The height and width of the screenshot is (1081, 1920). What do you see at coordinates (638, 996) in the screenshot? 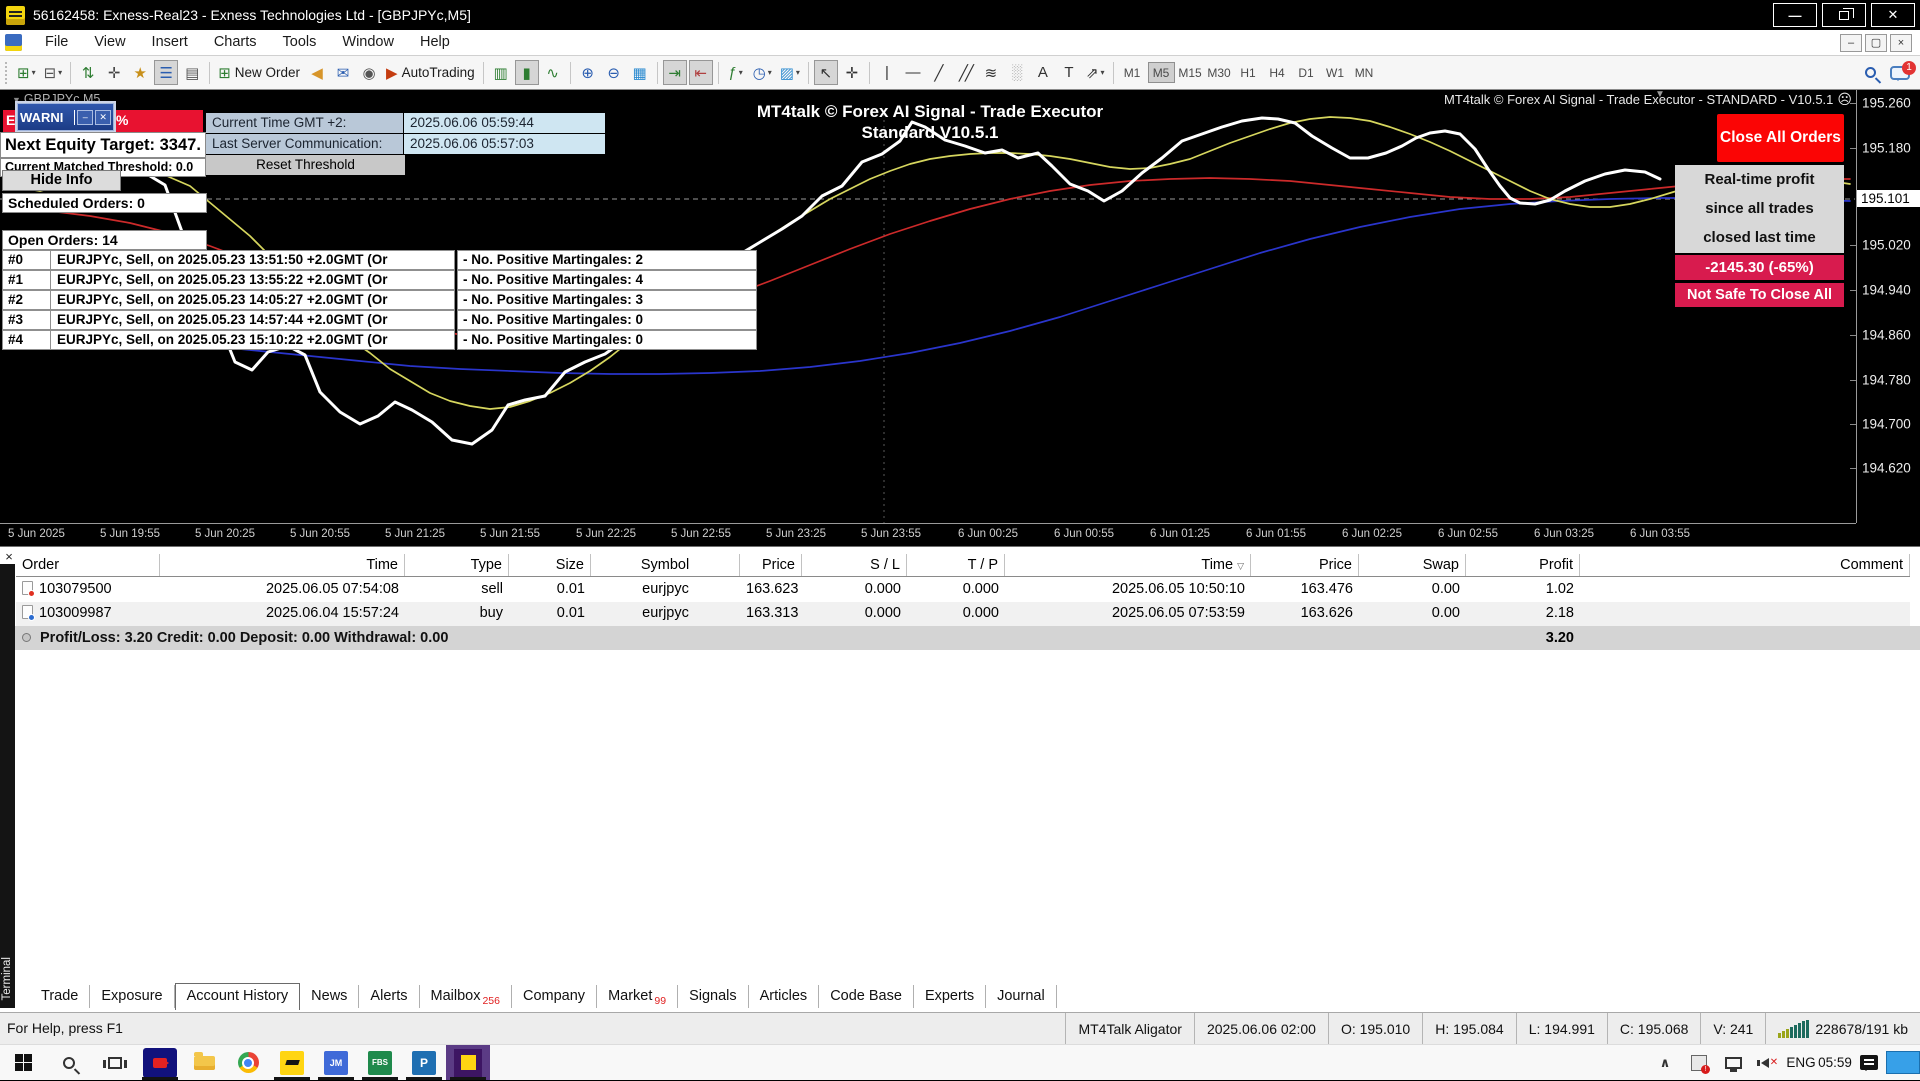
I see `tab-market: Market 99` at bounding box center [638, 996].